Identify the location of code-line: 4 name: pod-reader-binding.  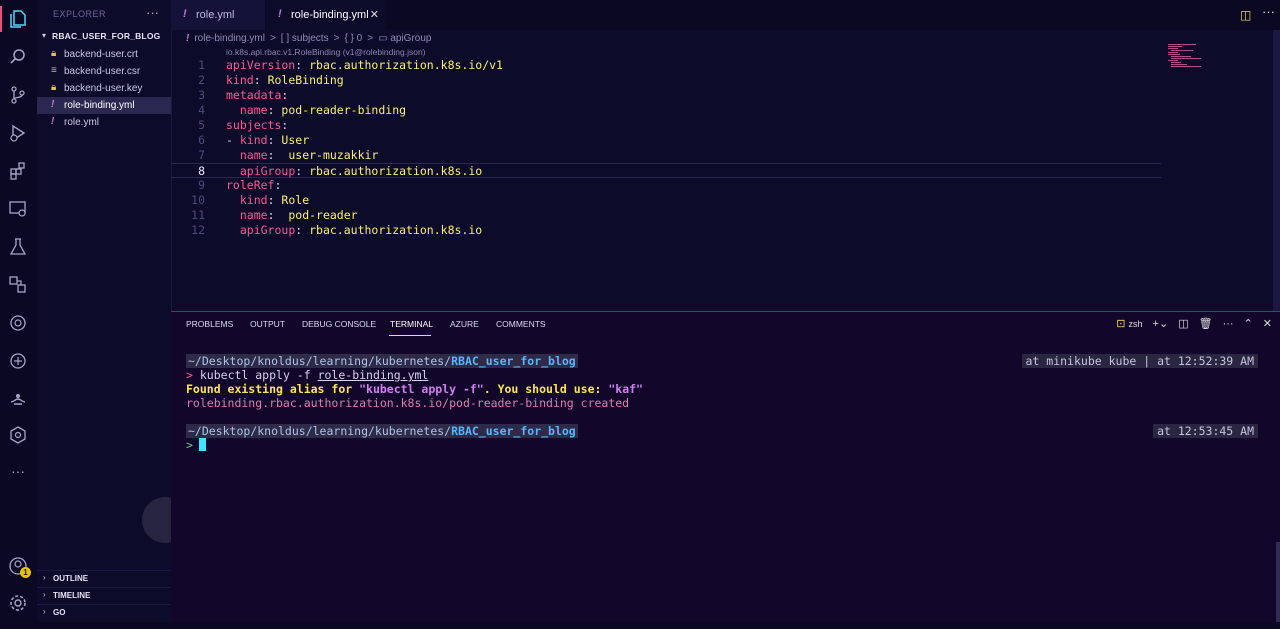
(666, 110).